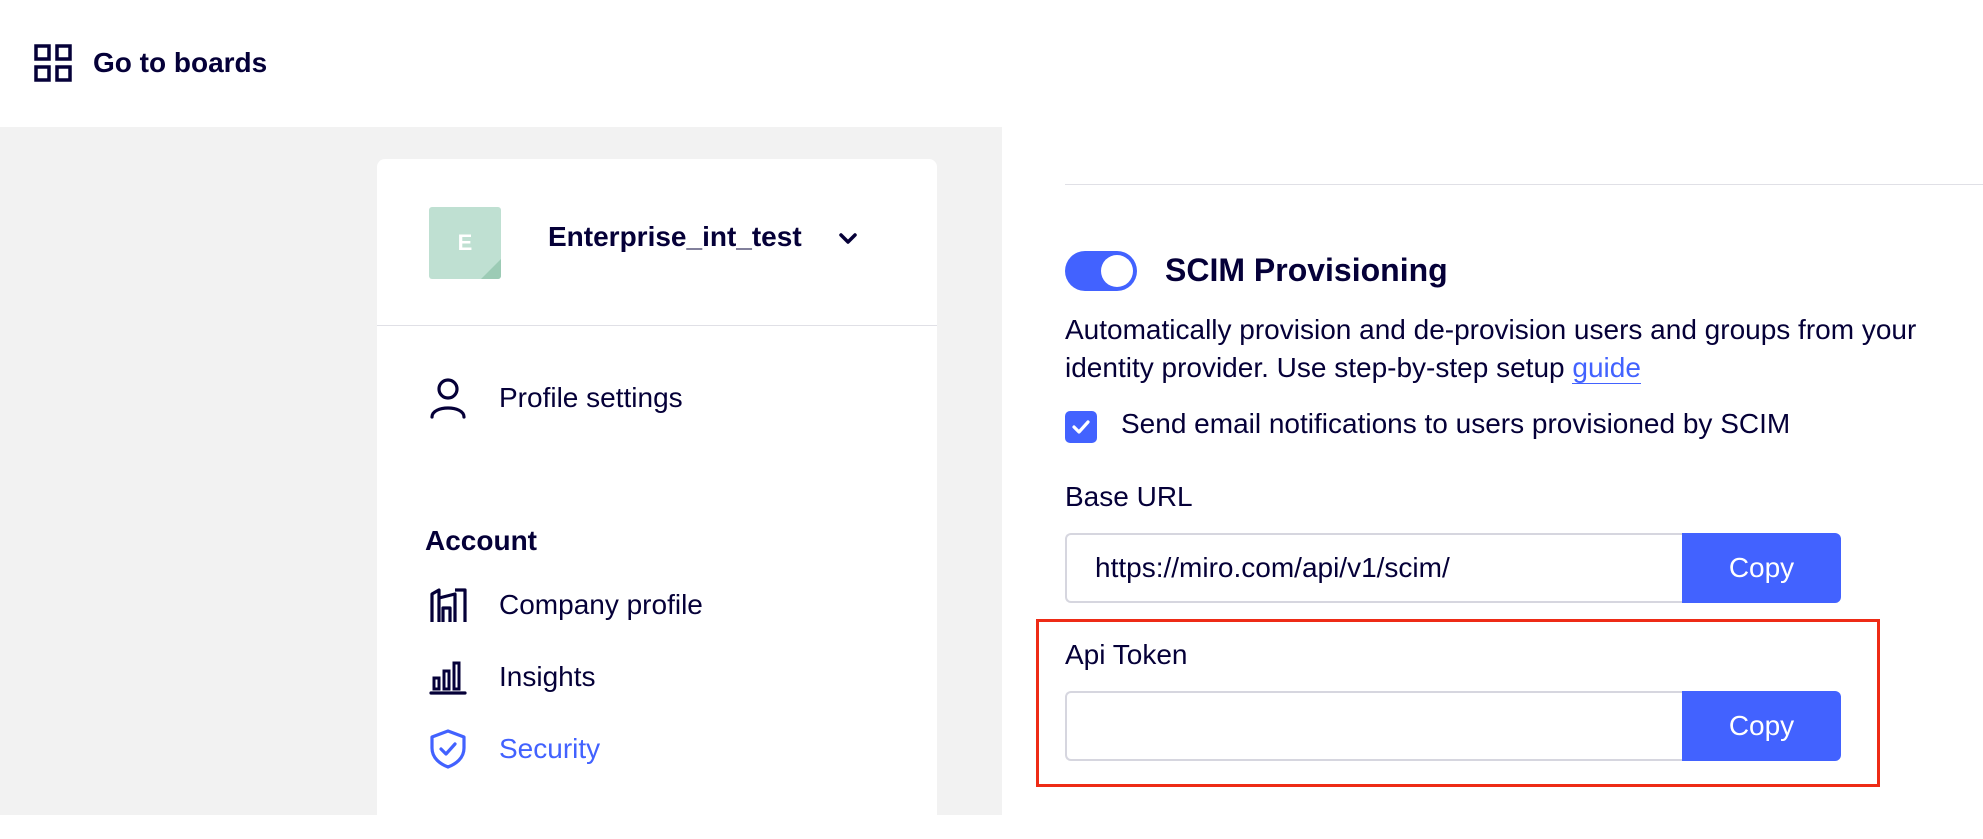 Image resolution: width=1983 pixels, height=839 pixels. I want to click on sidebar-item-company-profile: Company profile, so click(566, 605).